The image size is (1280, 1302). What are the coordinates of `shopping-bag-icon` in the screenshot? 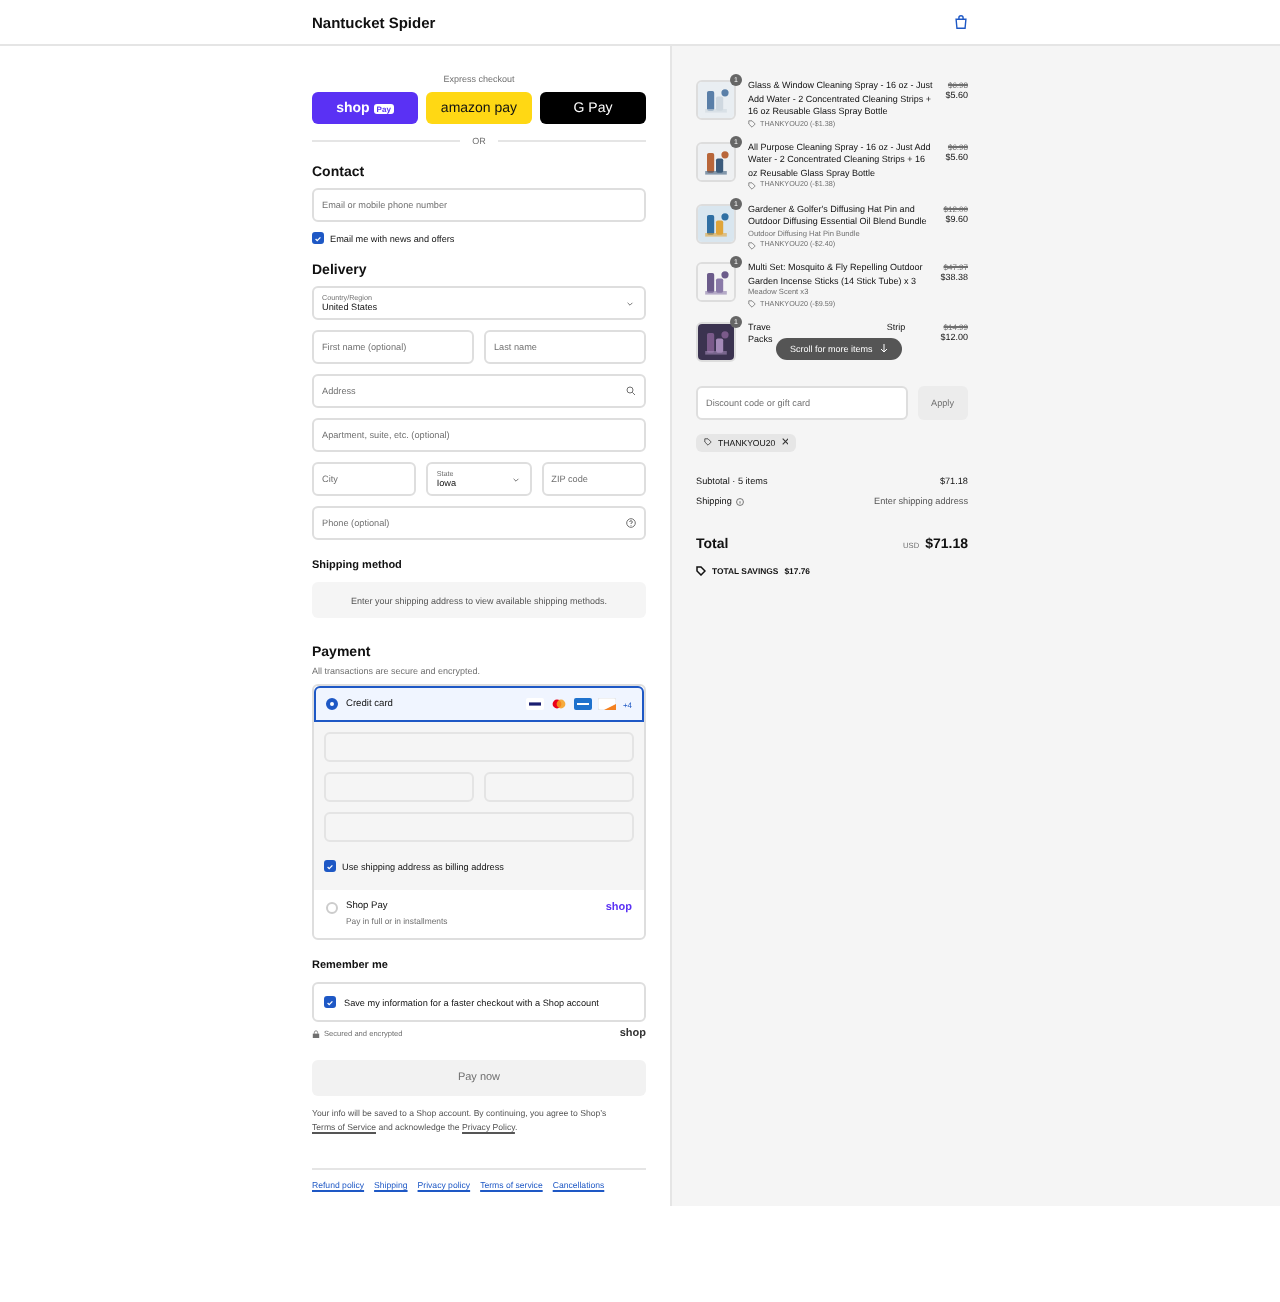 It's located at (961, 22).